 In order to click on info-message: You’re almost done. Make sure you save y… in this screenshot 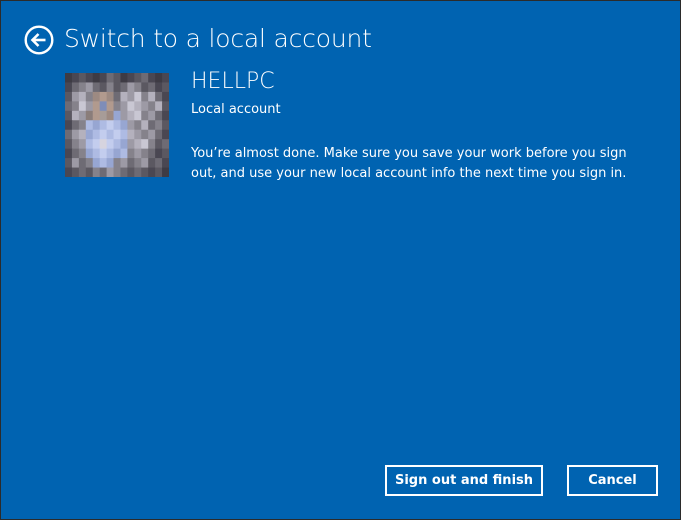, I will do `click(409, 163)`.